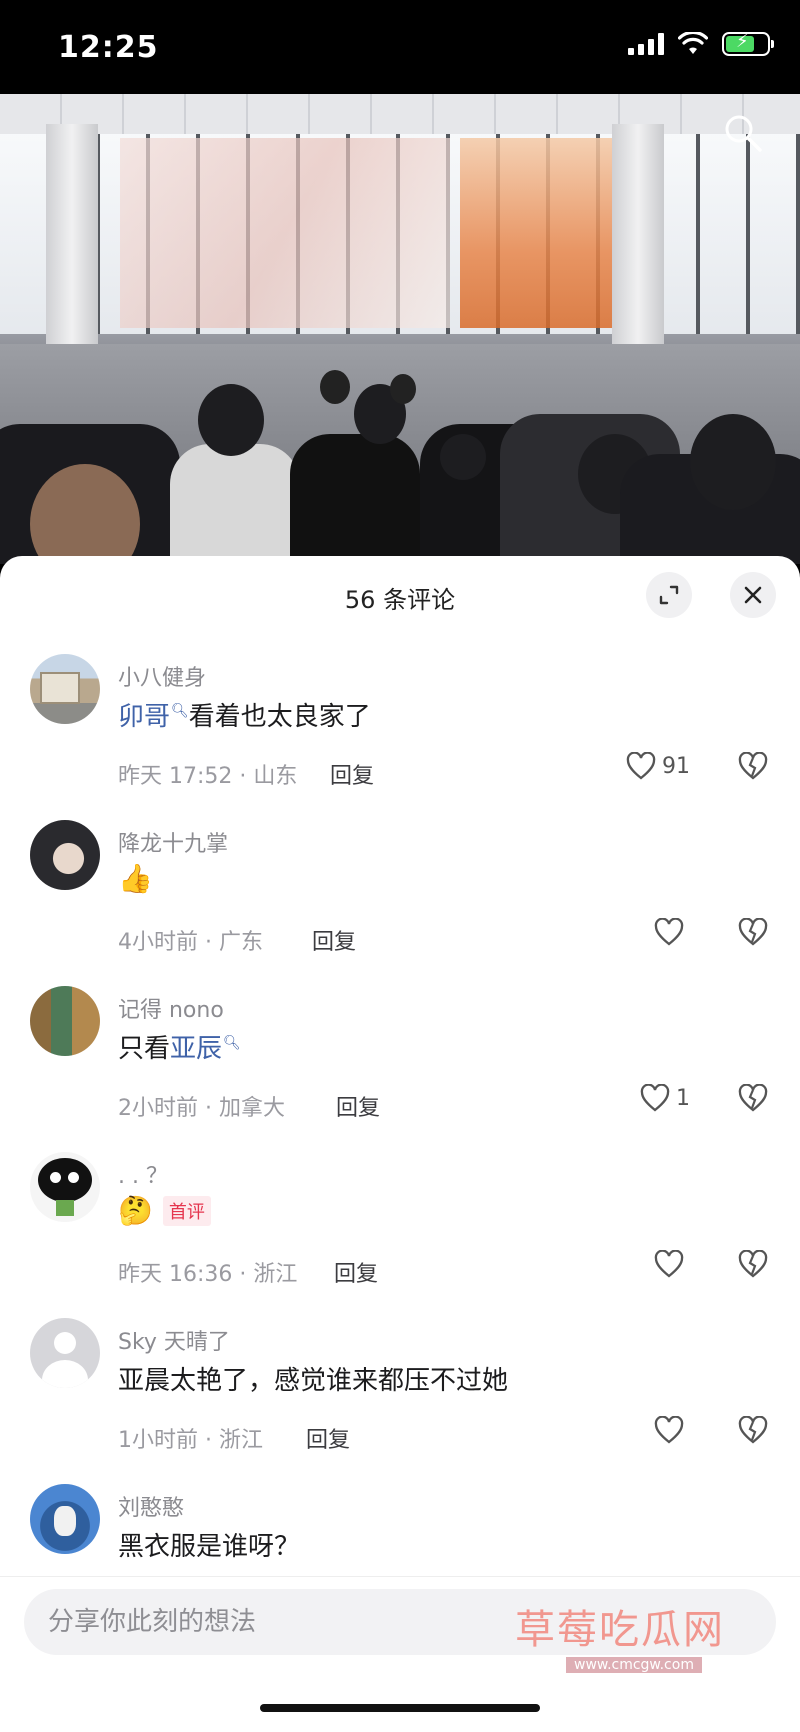 The width and height of the screenshot is (800, 1732). I want to click on comment-text-body: 看着也太良家了, so click(279, 717).